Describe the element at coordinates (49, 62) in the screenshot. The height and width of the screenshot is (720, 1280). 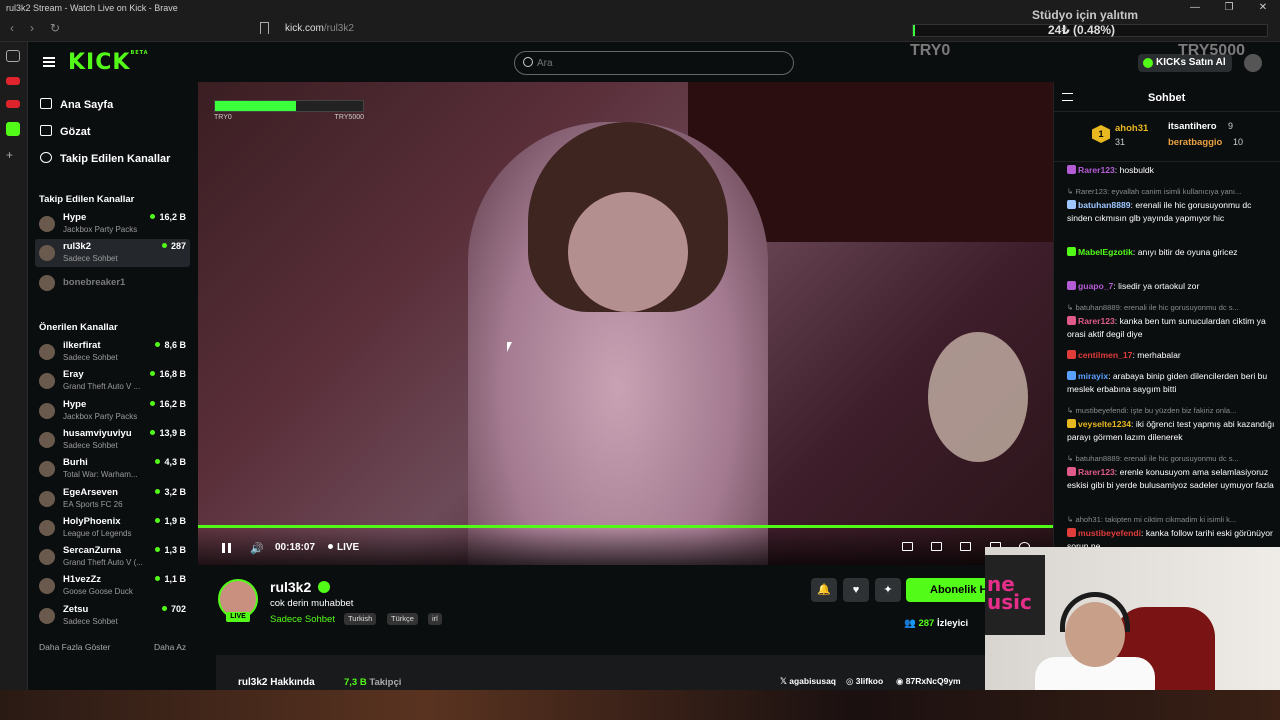
I see `menu-icon` at that location.